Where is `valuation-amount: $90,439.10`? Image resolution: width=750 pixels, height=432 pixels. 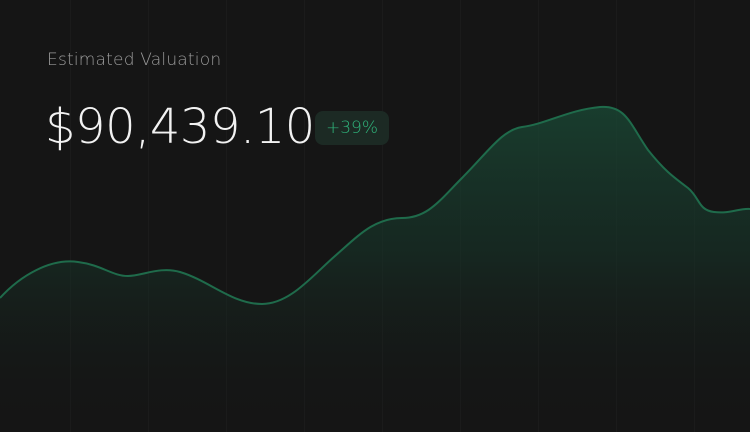
valuation-amount: $90,439.10 is located at coordinates (180, 127).